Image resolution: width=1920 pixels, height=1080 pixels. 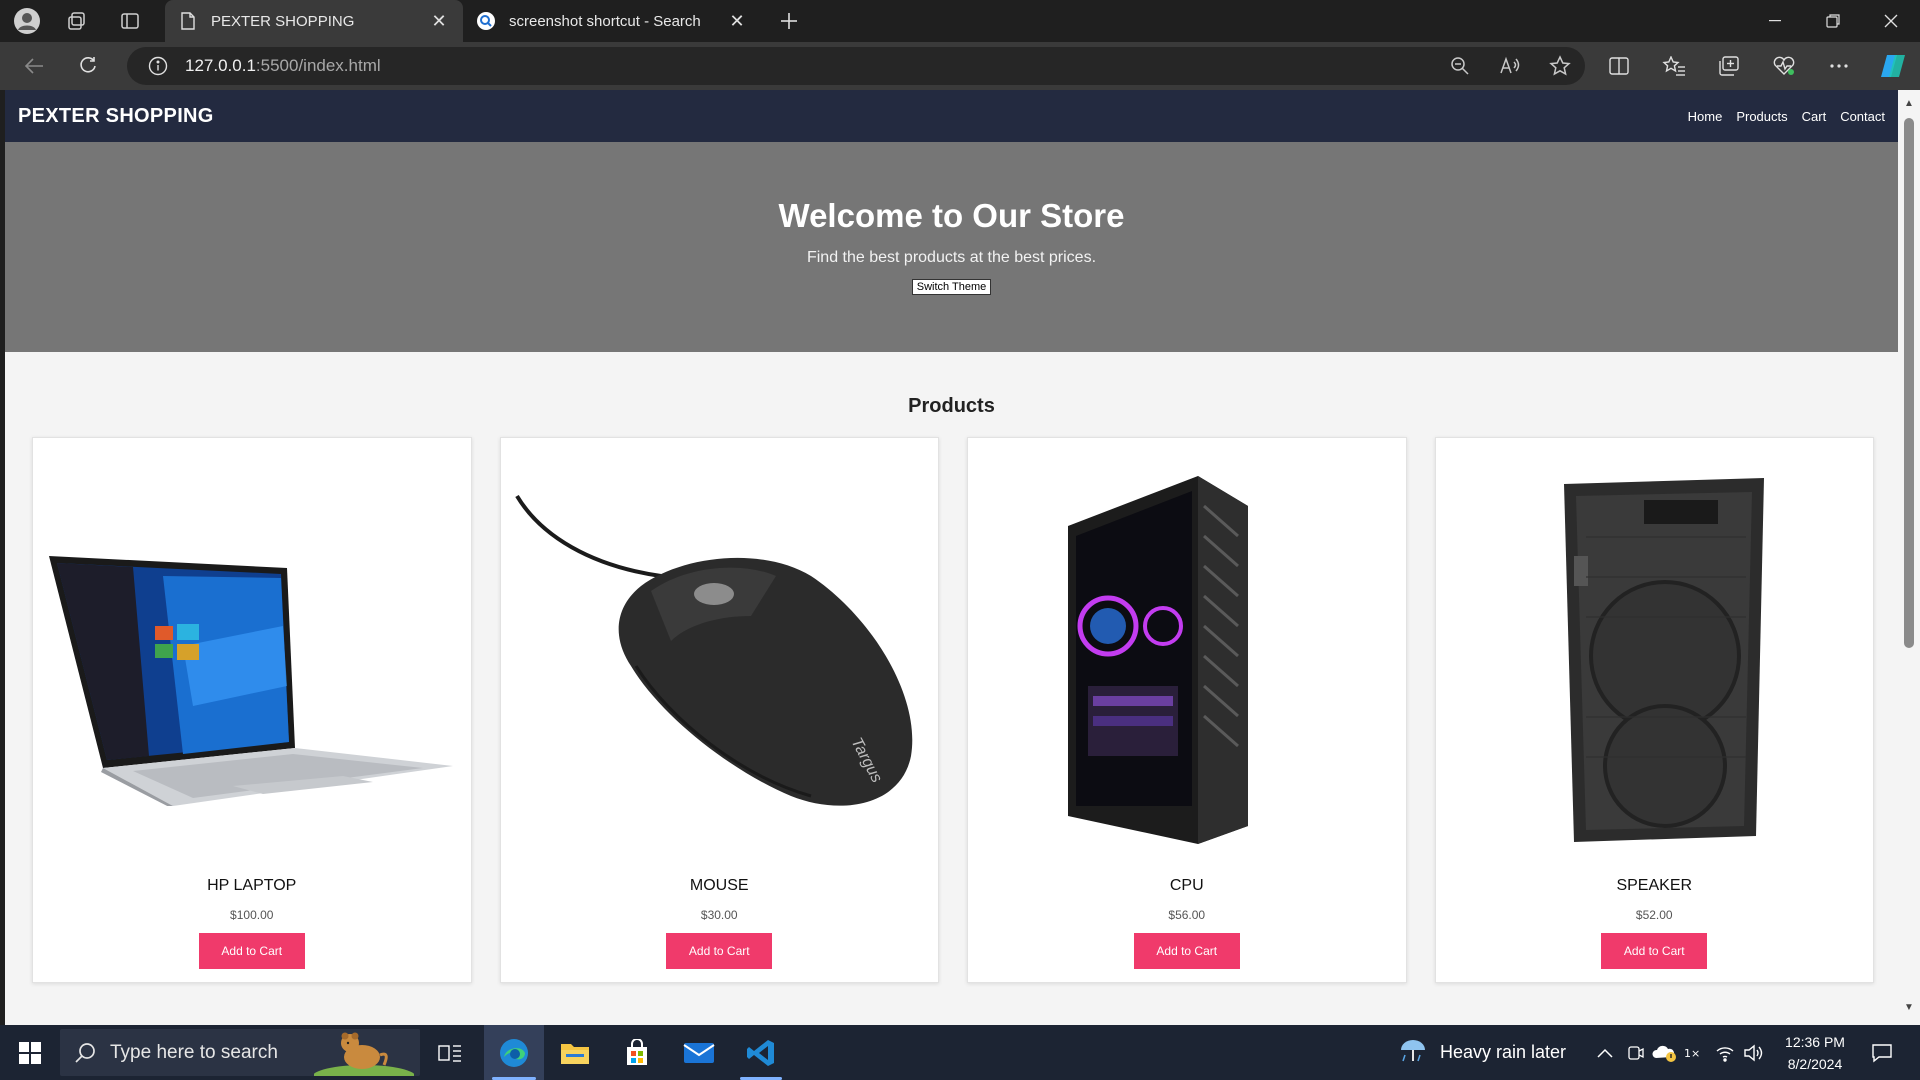 I want to click on address-toolbar: 127.0.0.1:5500/index.html, so click(x=960, y=66).